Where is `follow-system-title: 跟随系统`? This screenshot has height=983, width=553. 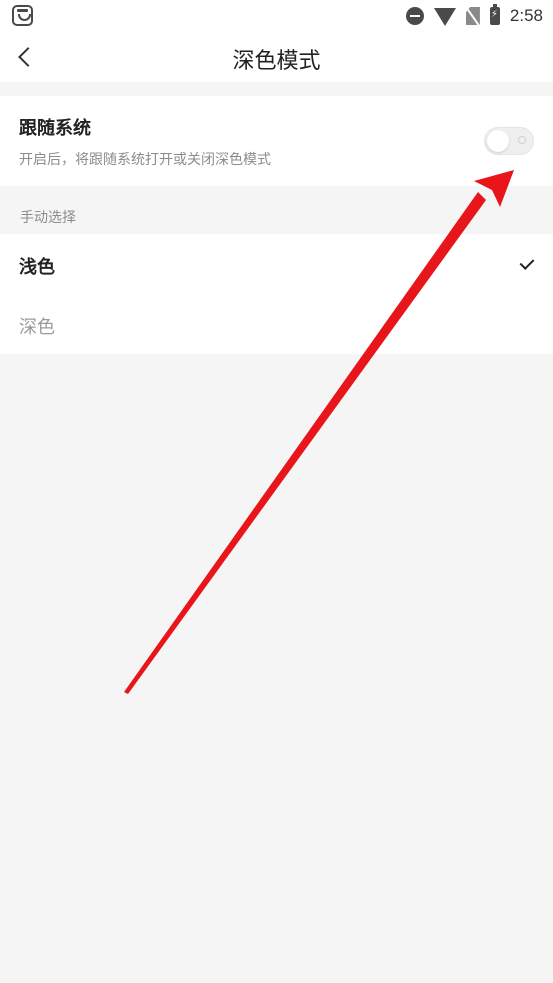
follow-system-title: 跟随系统 is located at coordinates (55, 128).